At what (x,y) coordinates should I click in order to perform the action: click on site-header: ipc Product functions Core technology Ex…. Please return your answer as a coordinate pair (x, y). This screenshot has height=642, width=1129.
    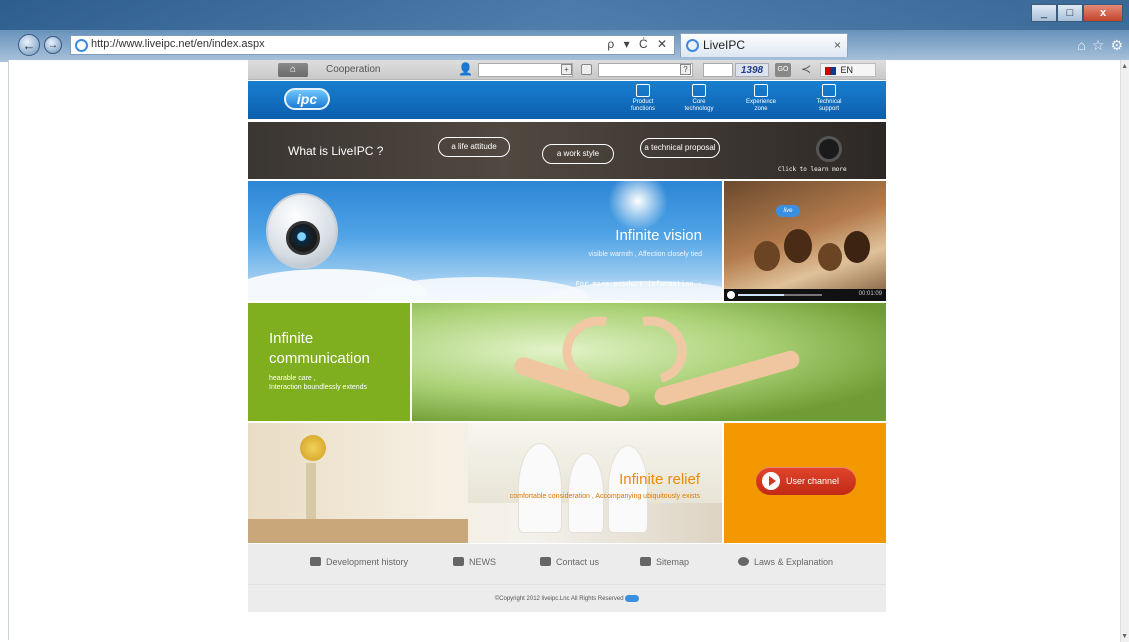
    Looking at the image, I should click on (567, 100).